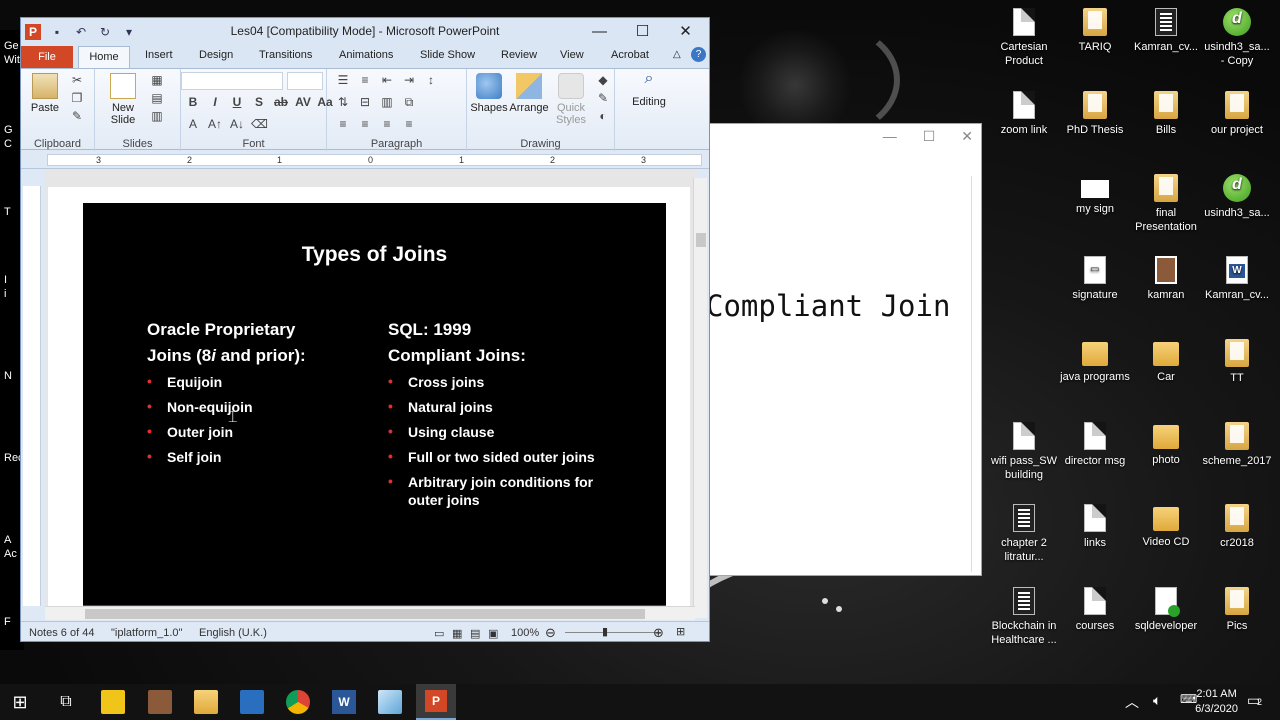  Describe the element at coordinates (475, 633) in the screenshot. I see `reading-view-icon: ▤` at that location.